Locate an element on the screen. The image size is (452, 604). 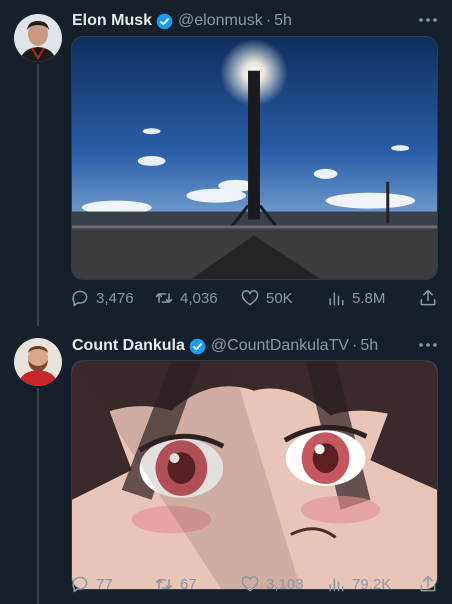
like-button: 3,103 is located at coordinates (272, 584).